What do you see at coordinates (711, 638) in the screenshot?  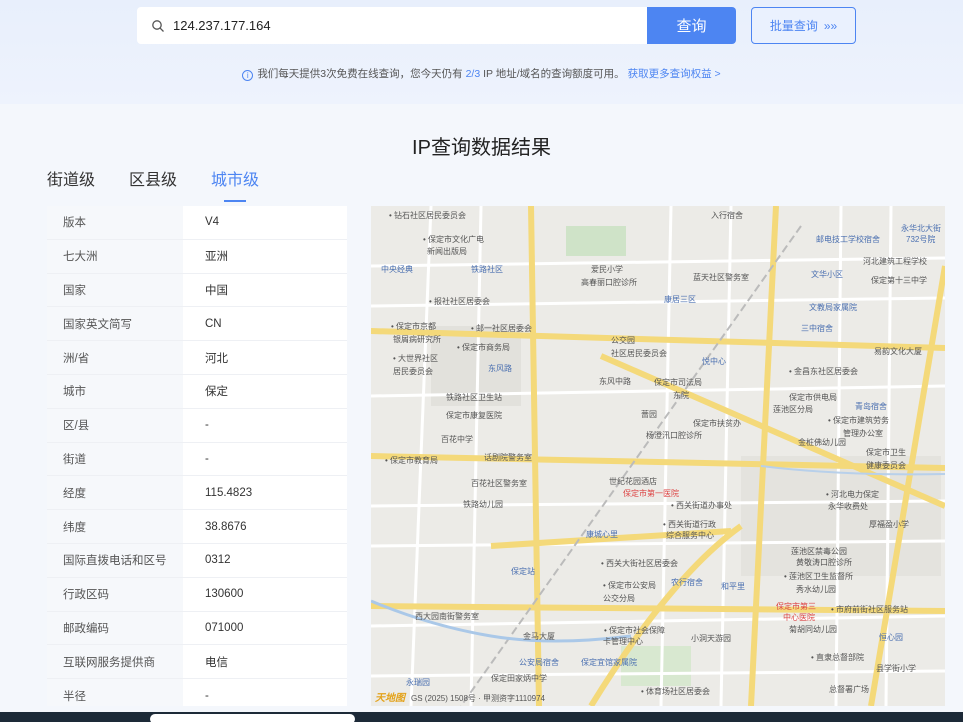 I see `map-place-label: 小洞天游园` at bounding box center [711, 638].